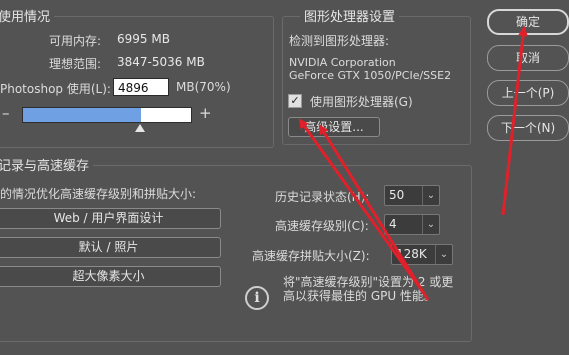 This screenshot has width=569, height=355. I want to click on arrow-to-ok-button, so click(515, 121).